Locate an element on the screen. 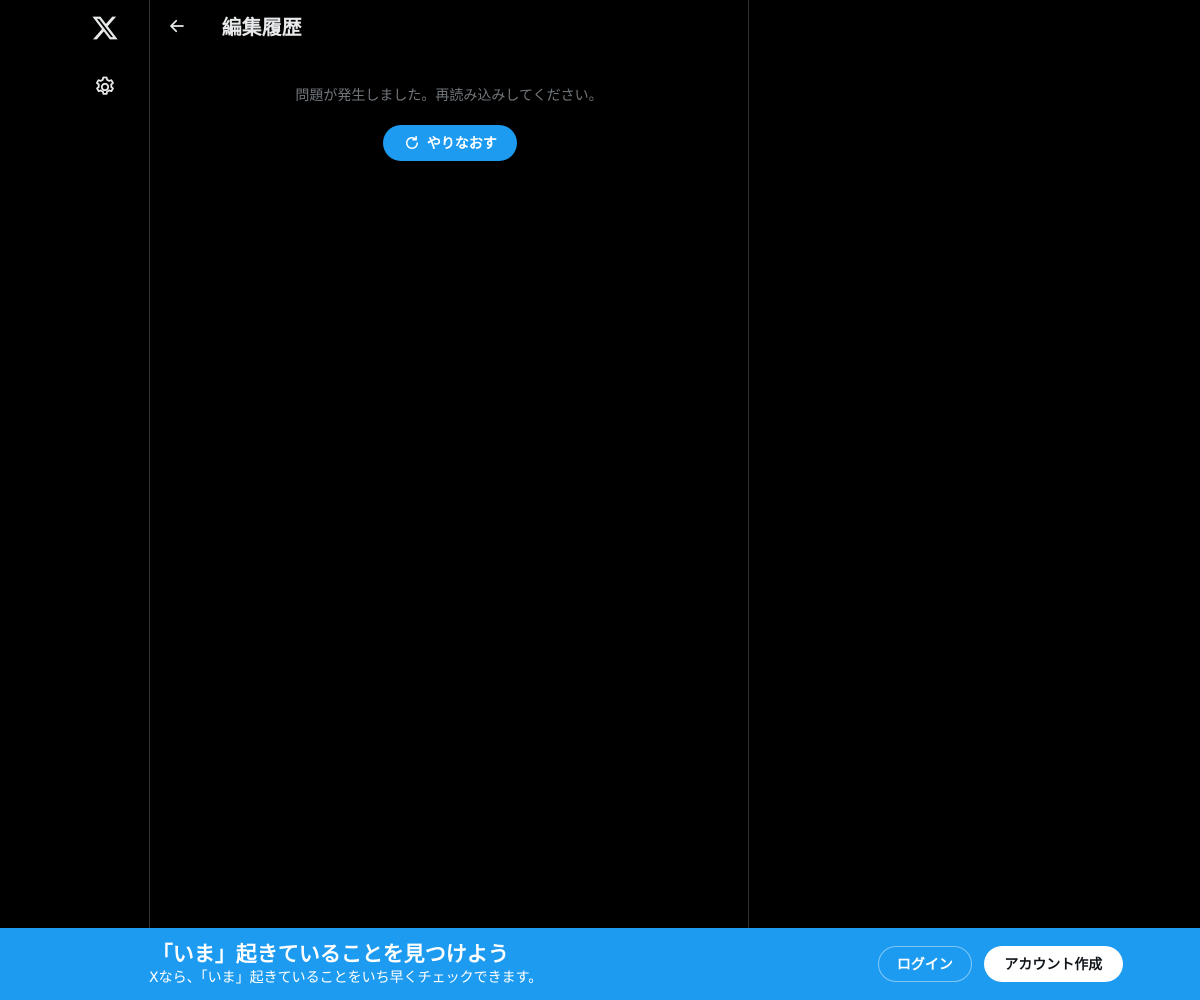 The width and height of the screenshot is (1200, 1000). banner-title: 「いま」起きていることを見つけよう is located at coordinates (330, 954).